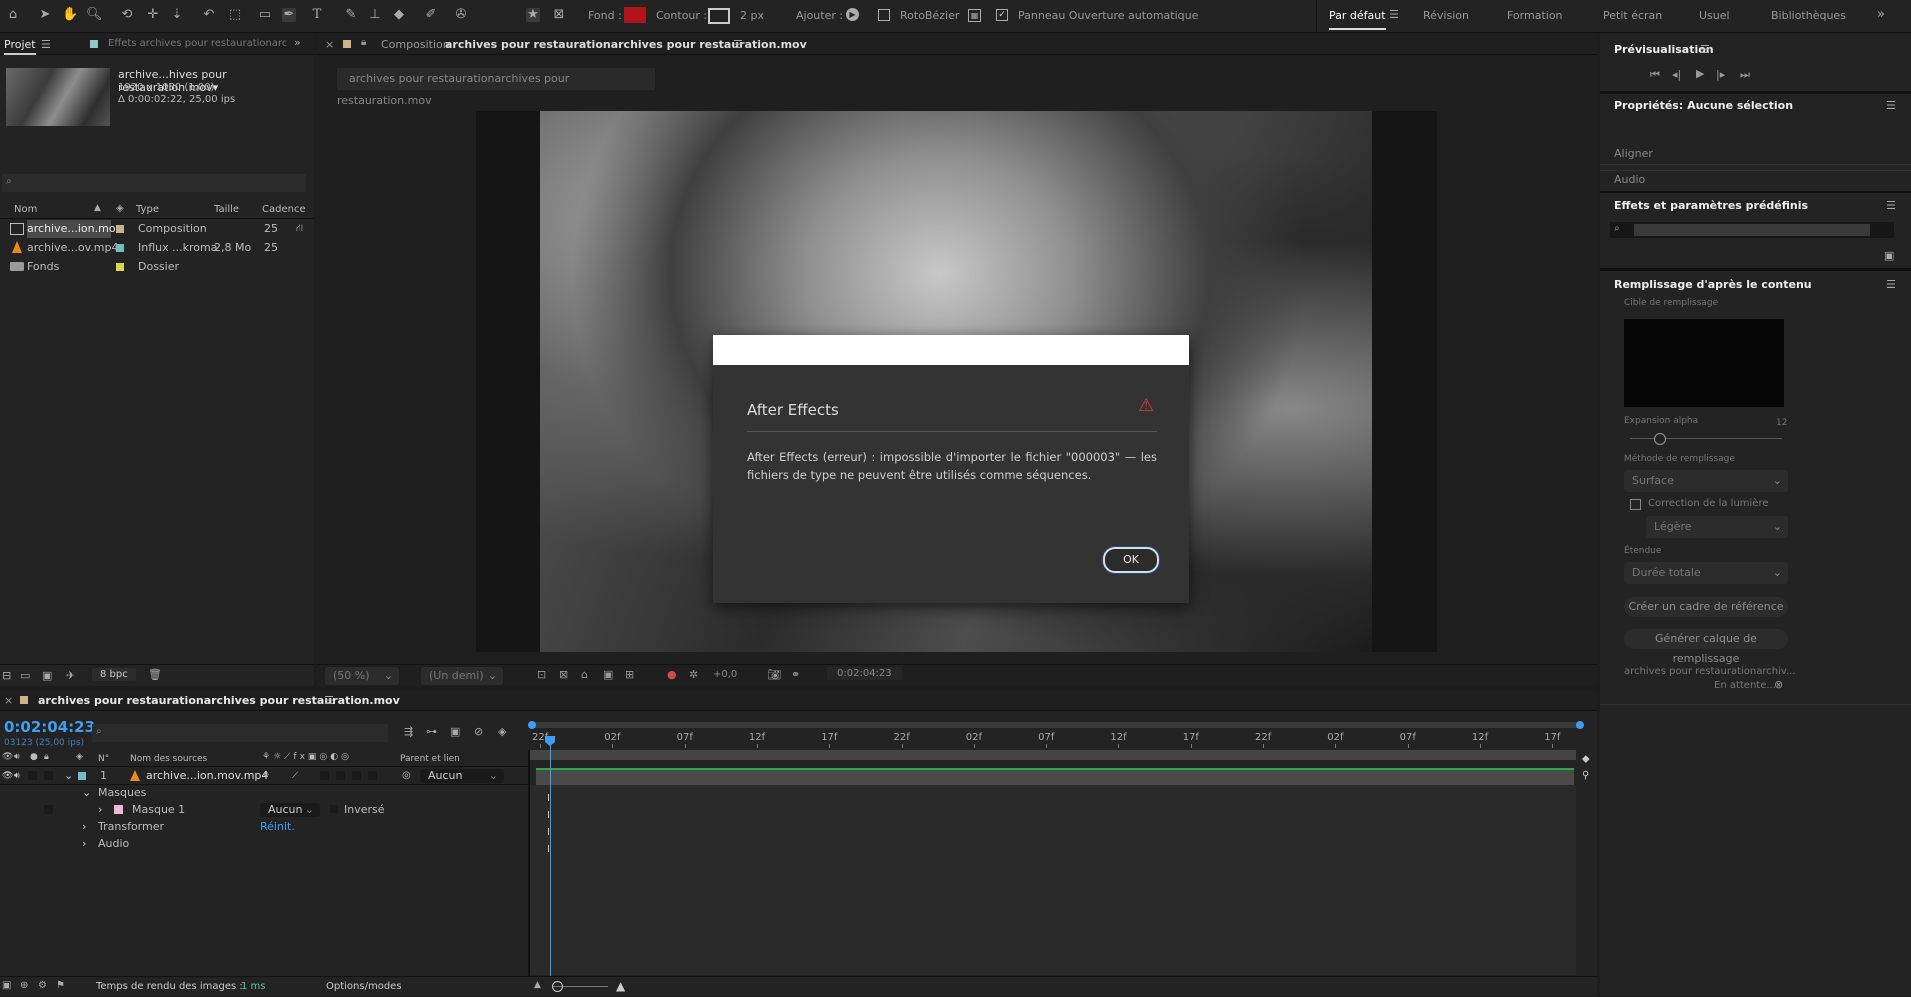  What do you see at coordinates (541, 674) in the screenshot?
I see `region-of-interest-icon: ⊡` at bounding box center [541, 674].